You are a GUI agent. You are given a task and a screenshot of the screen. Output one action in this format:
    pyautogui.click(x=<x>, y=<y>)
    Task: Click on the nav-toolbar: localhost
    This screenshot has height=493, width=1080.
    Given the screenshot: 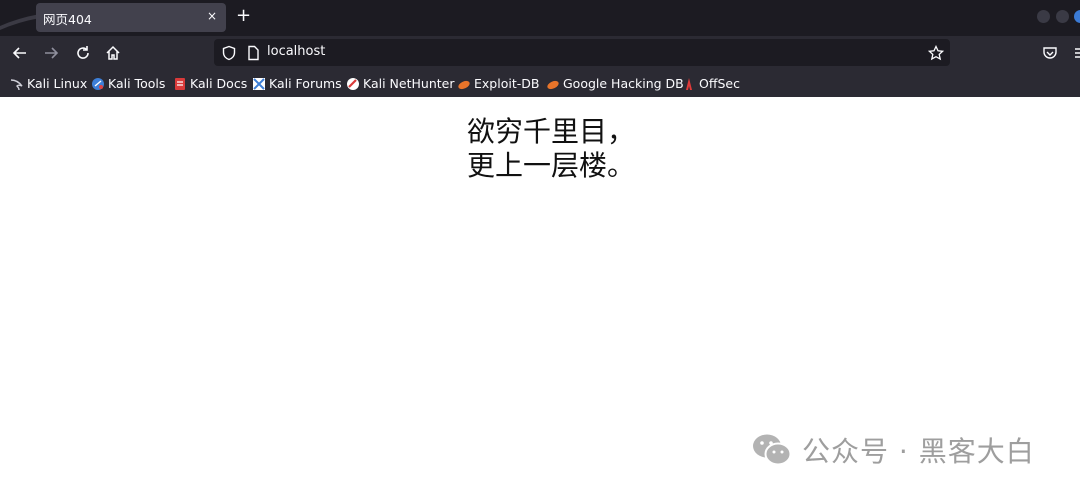 What is the action you would take?
    pyautogui.click(x=540, y=53)
    